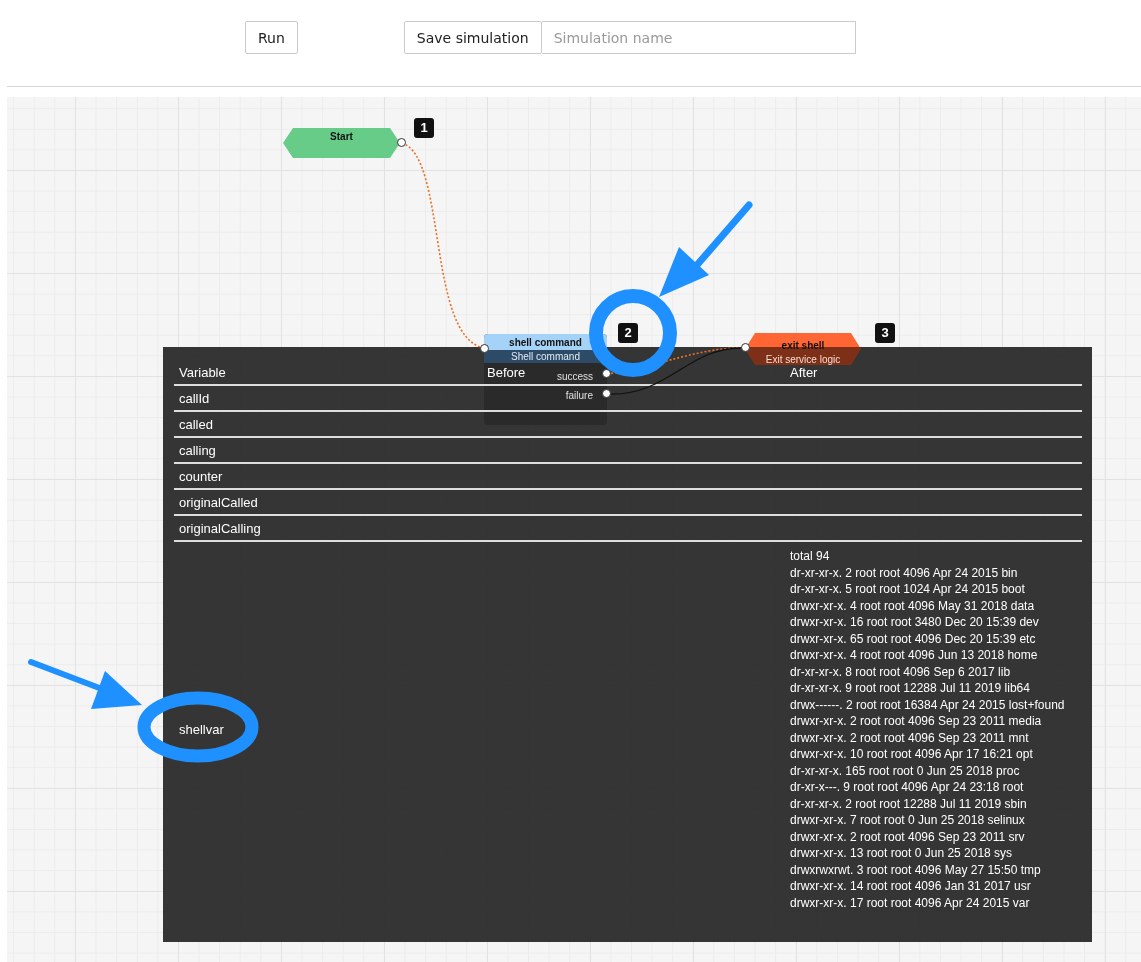 The height and width of the screenshot is (962, 1141). What do you see at coordinates (901, 671) in the screenshot?
I see `after-value-line: dr-xr-xr-x. 8 root root 4096 Sep 6 2017 lib` at bounding box center [901, 671].